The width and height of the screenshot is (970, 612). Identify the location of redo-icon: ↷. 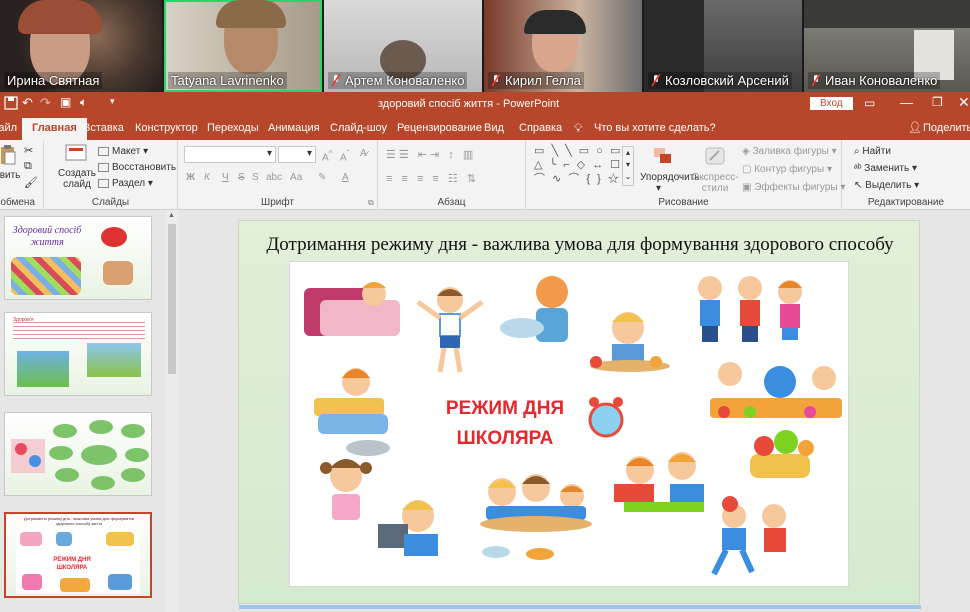
(45, 103).